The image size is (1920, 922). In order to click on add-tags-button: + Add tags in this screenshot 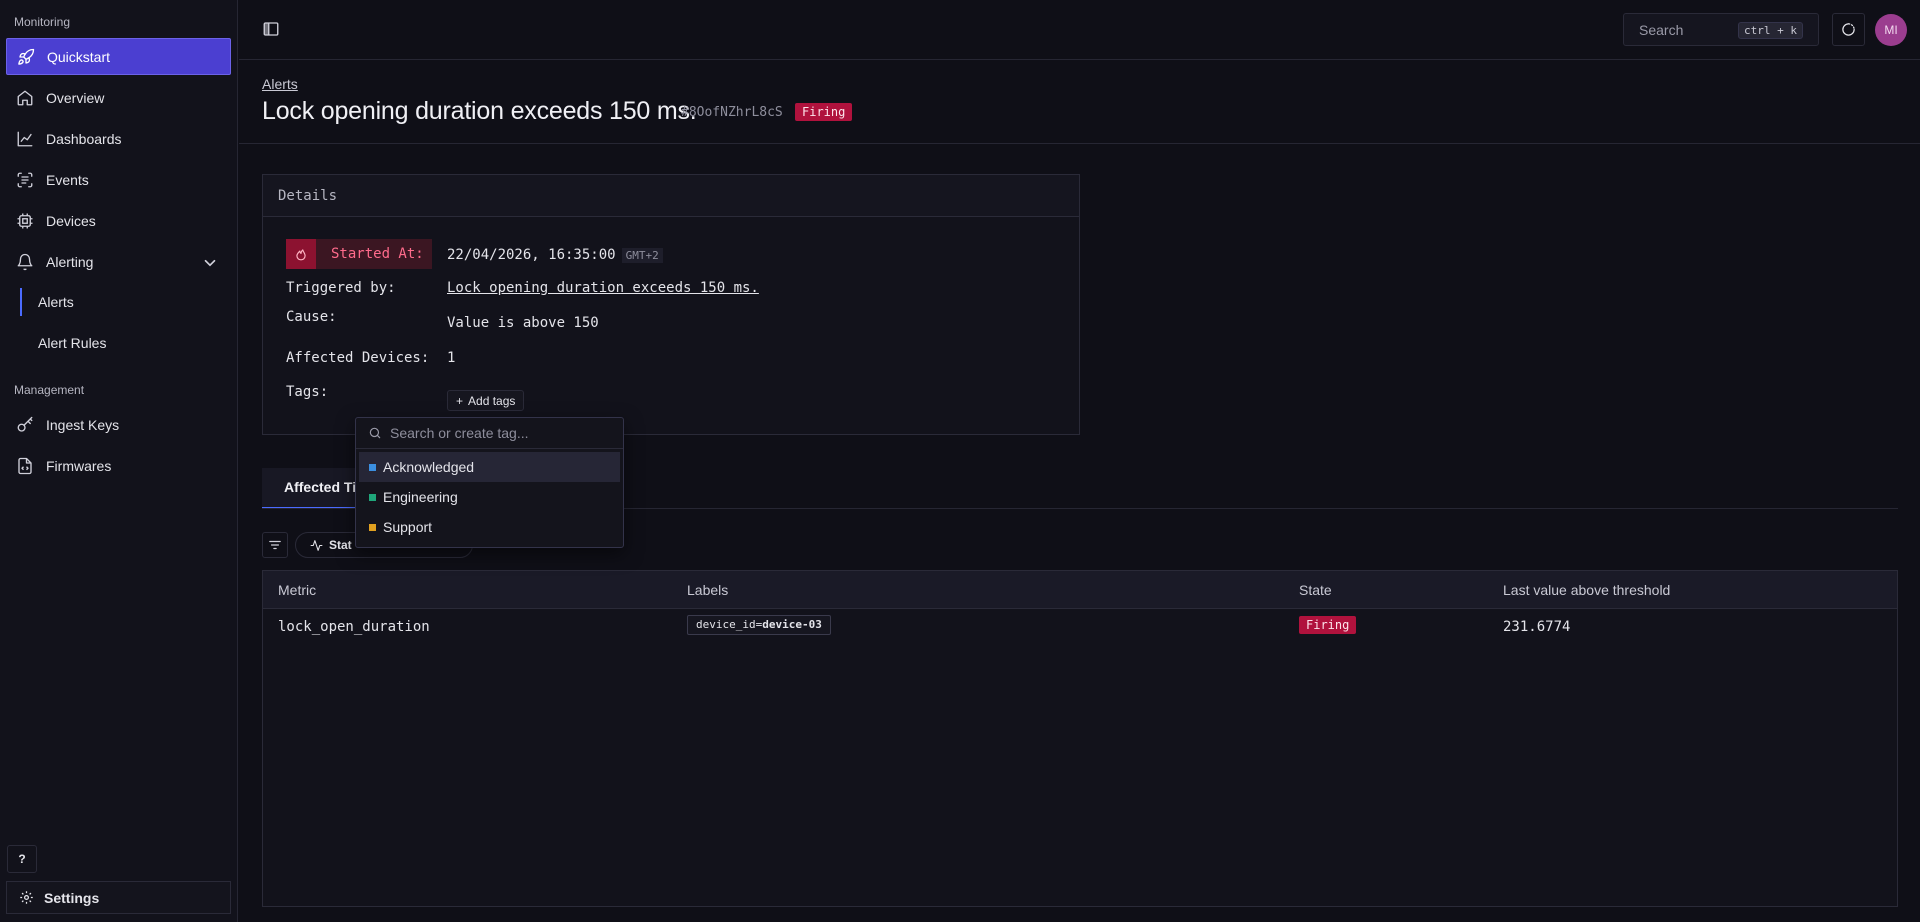, I will do `click(486, 400)`.